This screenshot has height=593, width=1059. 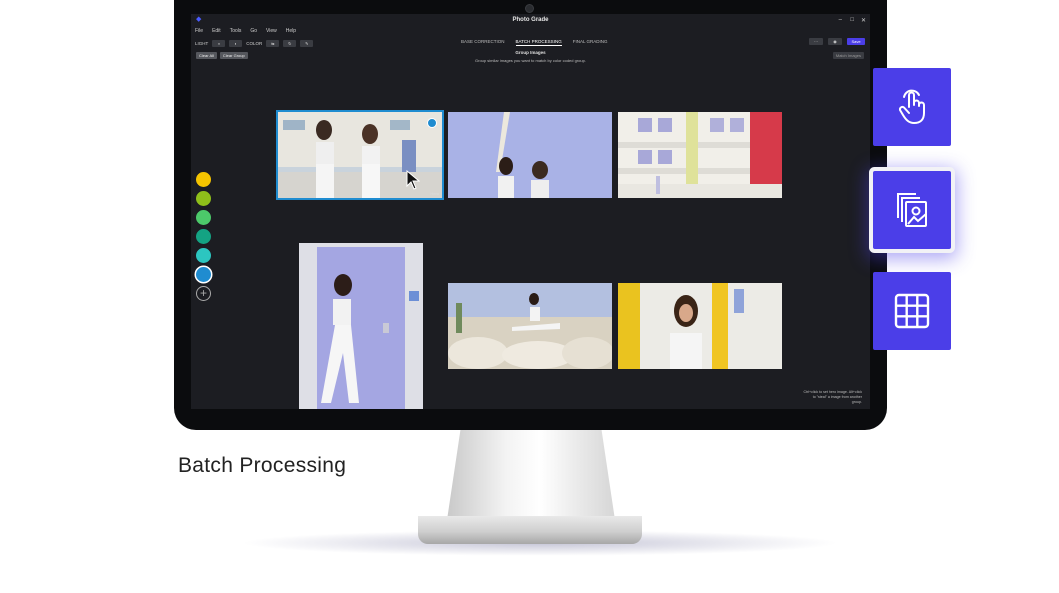 I want to click on right-toolbar: ··· ◉ Save, so click(x=837, y=41).